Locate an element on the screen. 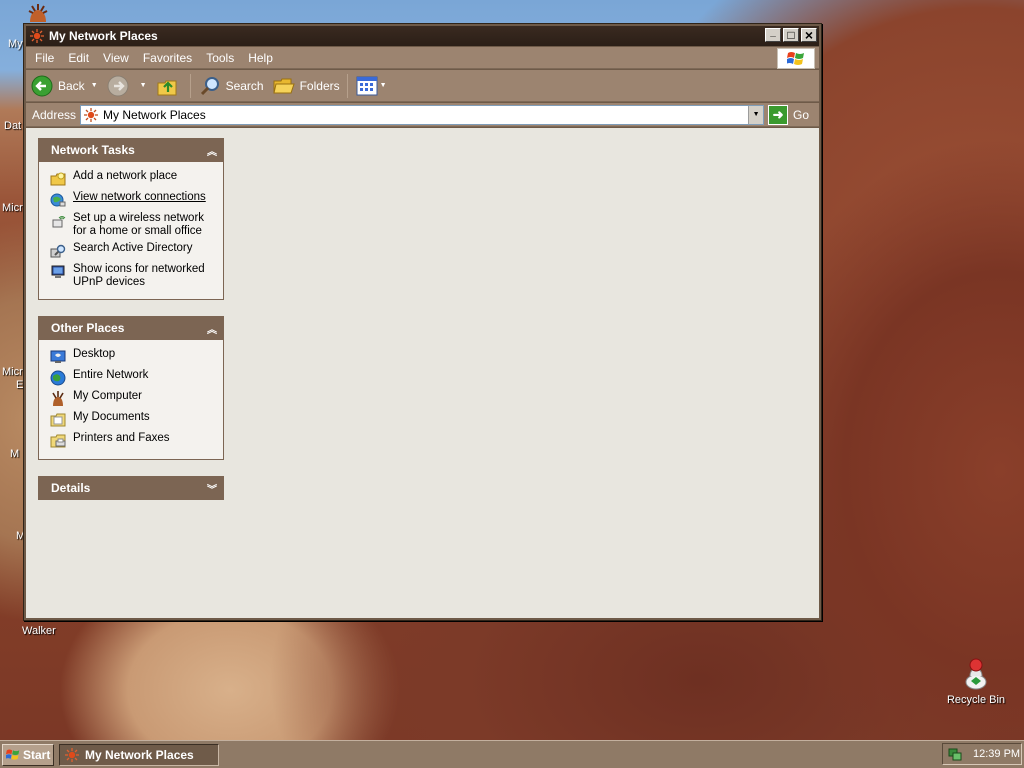 Image resolution: width=1024 pixels, height=768 pixels. task-add-network-place: Add a network place is located at coordinates (133, 178).